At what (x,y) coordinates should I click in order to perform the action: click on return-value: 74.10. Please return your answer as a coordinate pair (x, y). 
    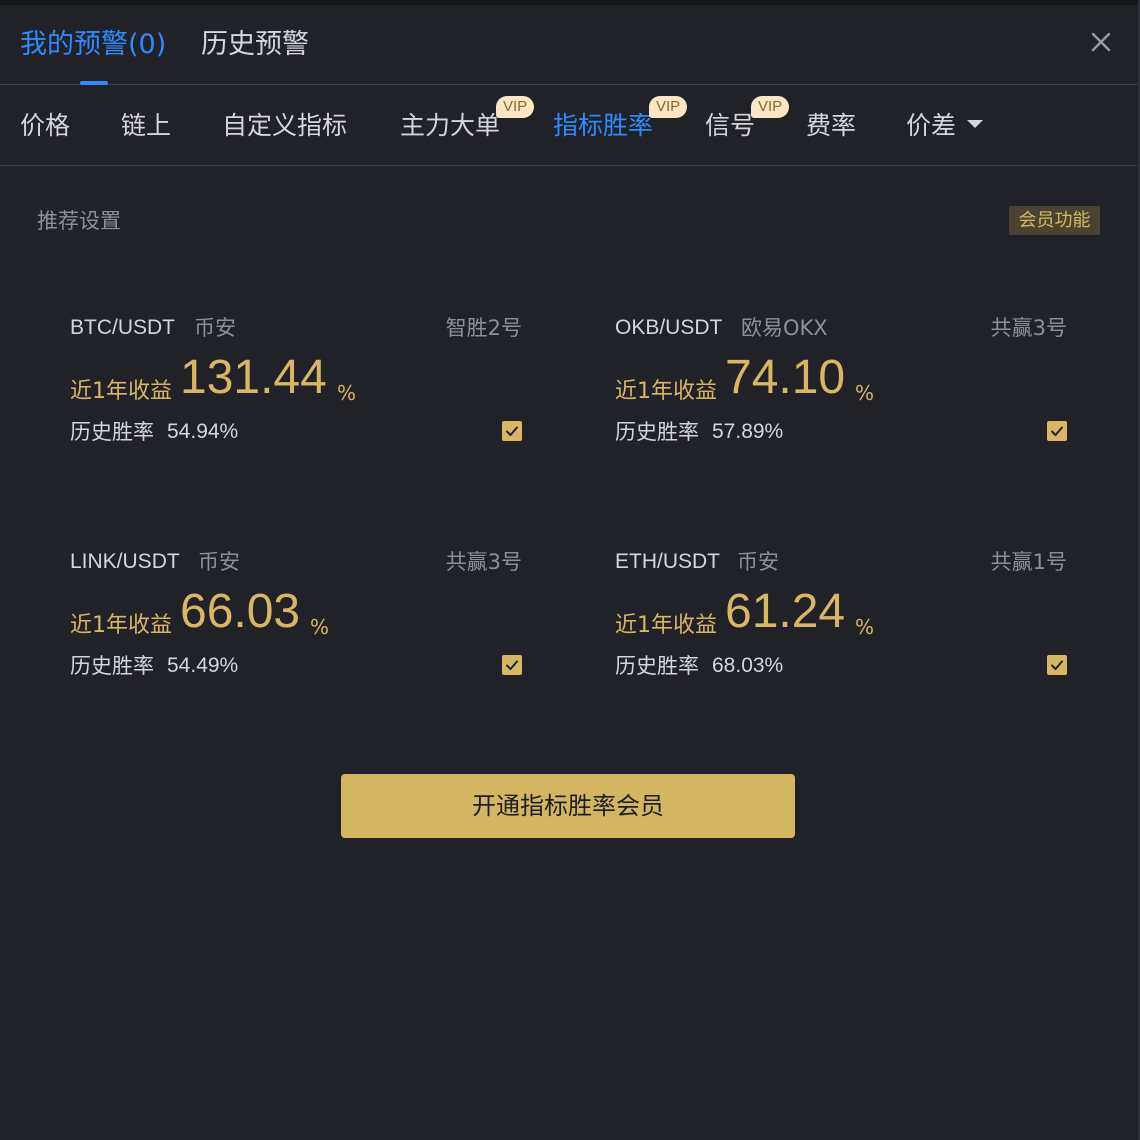
    Looking at the image, I should click on (785, 377).